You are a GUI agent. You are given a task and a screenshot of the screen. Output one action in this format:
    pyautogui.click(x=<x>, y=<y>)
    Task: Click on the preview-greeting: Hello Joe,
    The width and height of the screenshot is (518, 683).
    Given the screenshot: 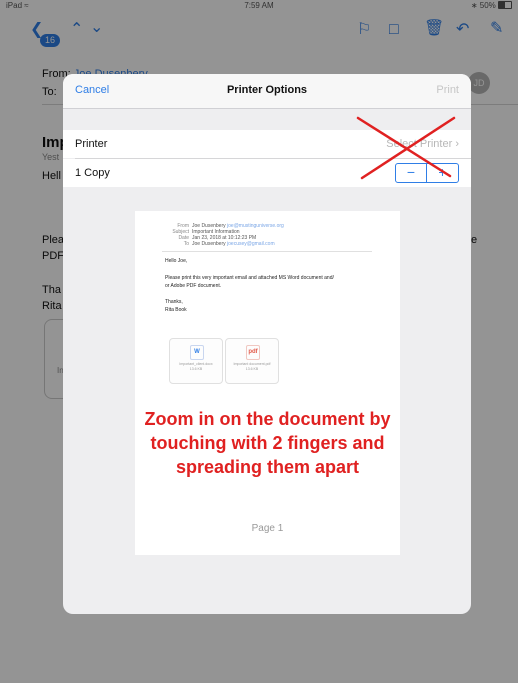 What is the action you would take?
    pyautogui.click(x=176, y=261)
    